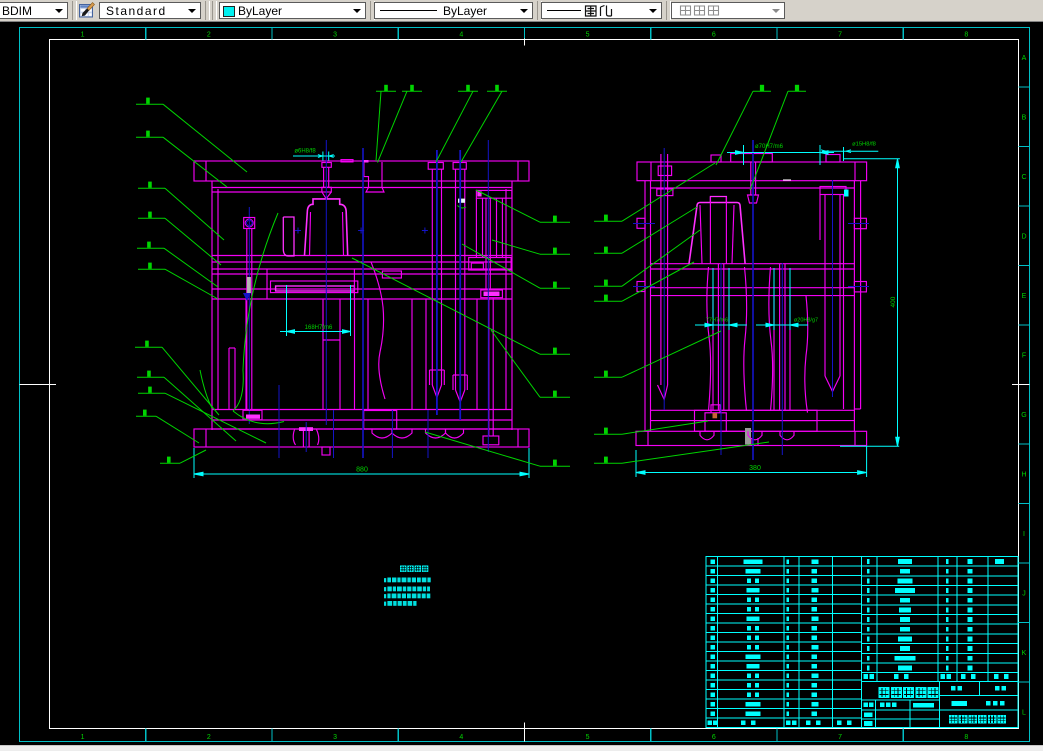  Describe the element at coordinates (1024, 594) in the screenshot. I see `svg-text: J` at that location.